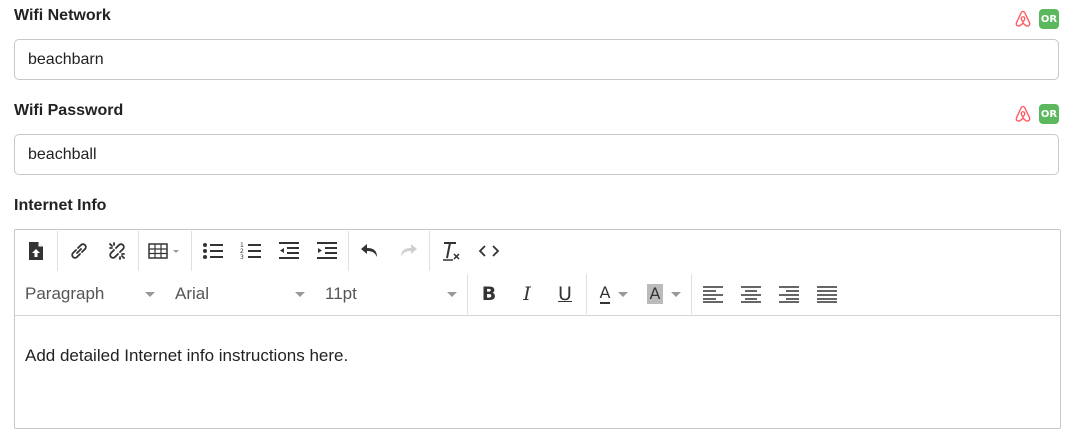  I want to click on toolbar-group-align, so click(770, 294).